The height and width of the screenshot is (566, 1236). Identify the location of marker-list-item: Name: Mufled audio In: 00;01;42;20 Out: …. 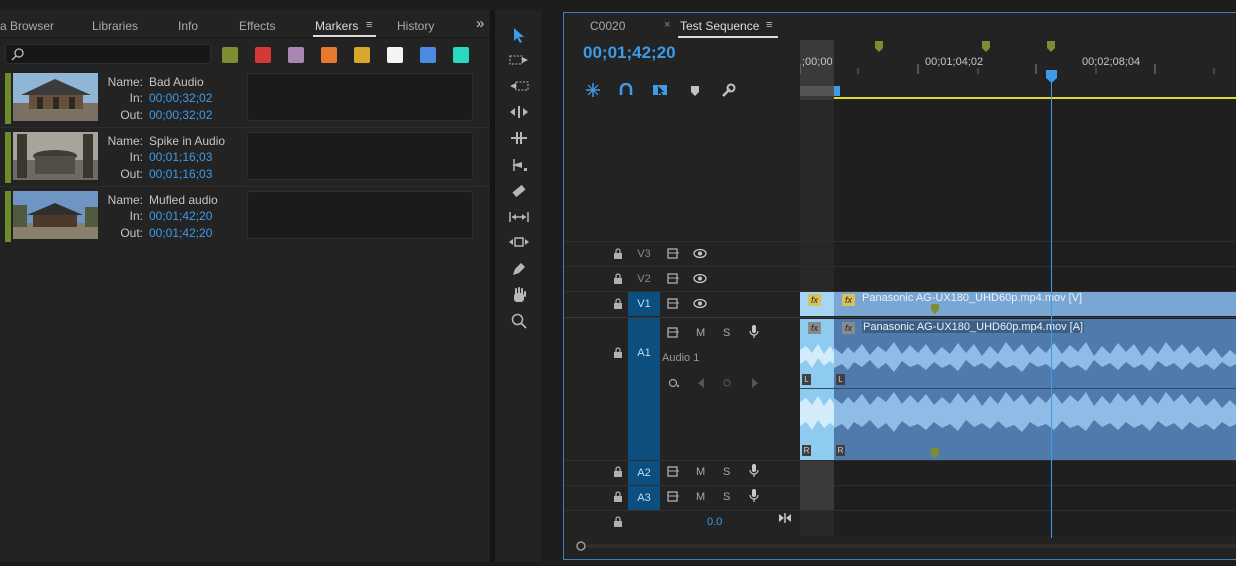
(245, 217).